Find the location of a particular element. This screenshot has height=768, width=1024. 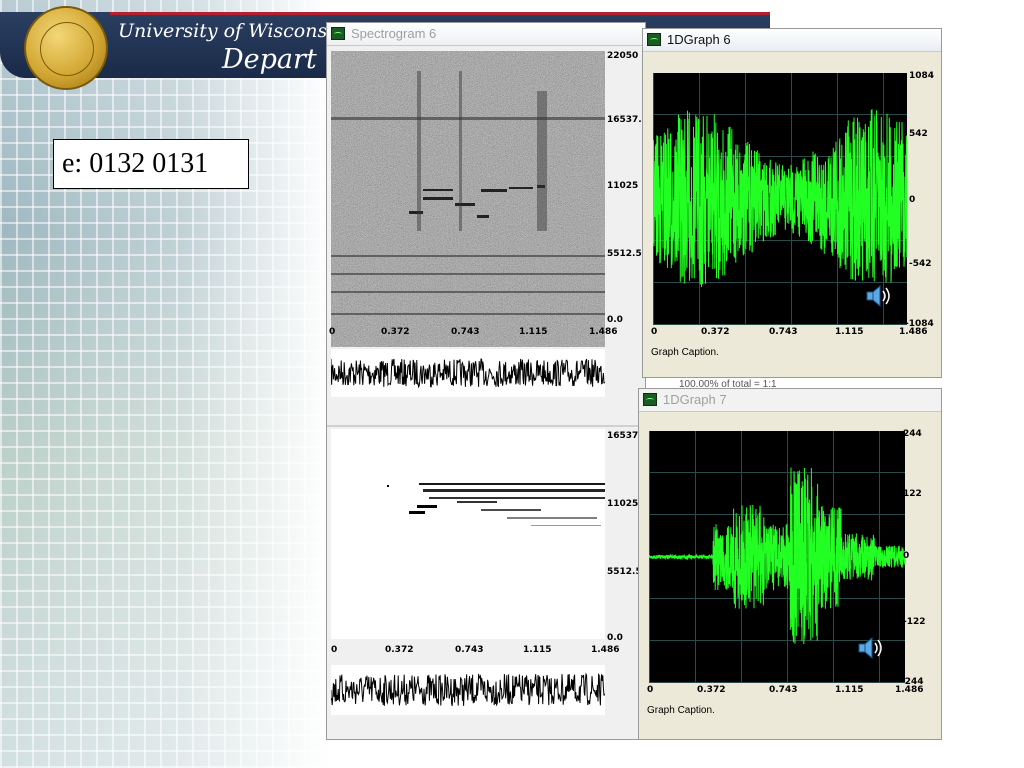

spec-bottom-xlabel: 0 is located at coordinates (334, 650).